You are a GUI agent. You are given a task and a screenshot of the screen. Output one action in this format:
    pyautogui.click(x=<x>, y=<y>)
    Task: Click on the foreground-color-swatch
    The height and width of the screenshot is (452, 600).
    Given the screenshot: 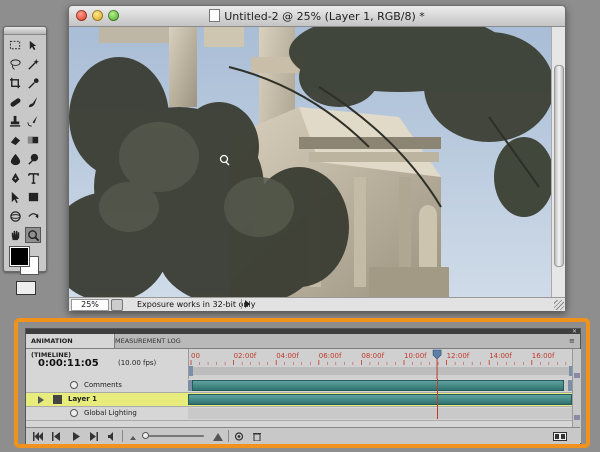 What is the action you would take?
    pyautogui.click(x=19, y=256)
    